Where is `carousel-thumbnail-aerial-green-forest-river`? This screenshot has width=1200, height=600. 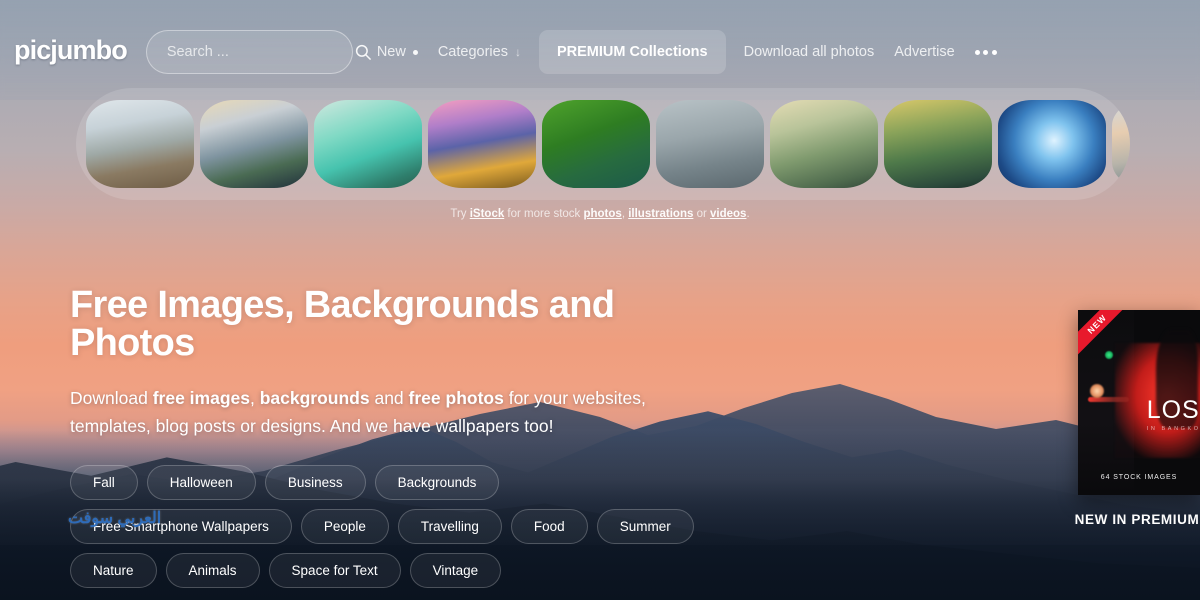 carousel-thumbnail-aerial-green-forest-river is located at coordinates (596, 144).